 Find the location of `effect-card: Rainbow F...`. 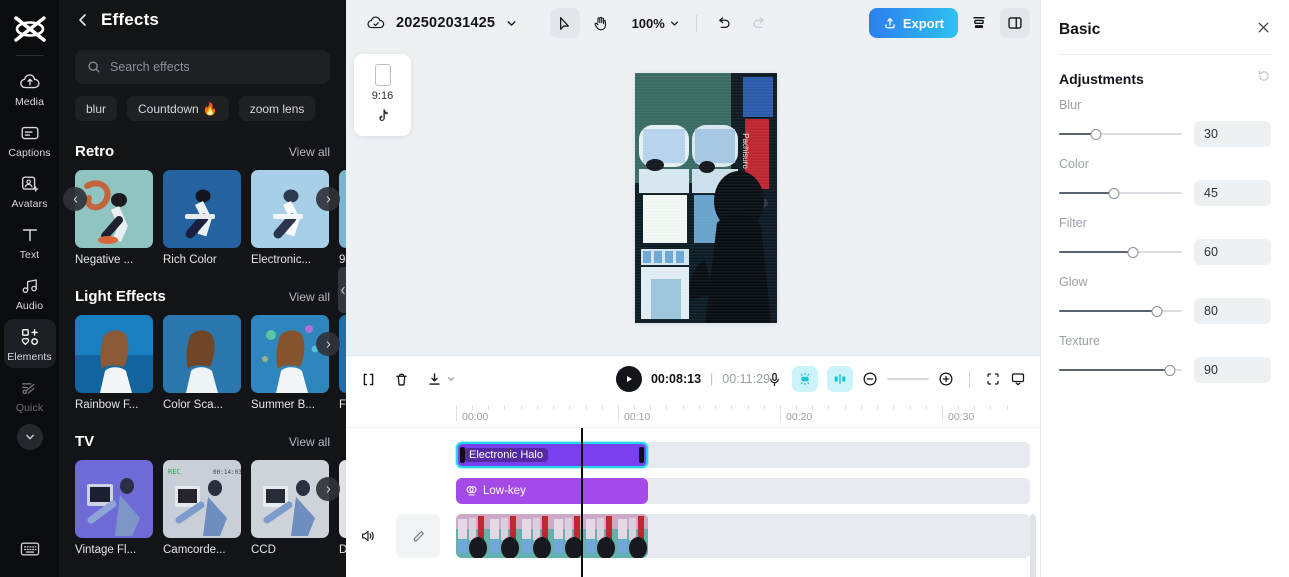

effect-card: Rainbow F... is located at coordinates (114, 363).